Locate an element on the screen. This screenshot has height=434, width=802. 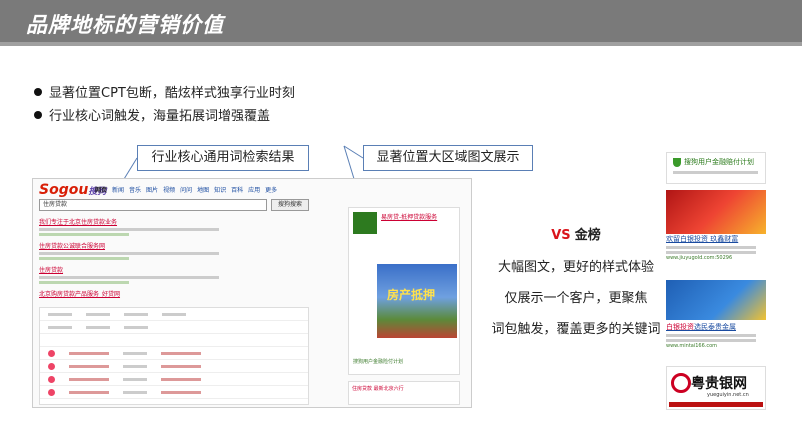
gold-ad-1: 欢留白银投资 玖鑫财富 www.jiuyugold.com:50296 is located at coordinates (716, 225).